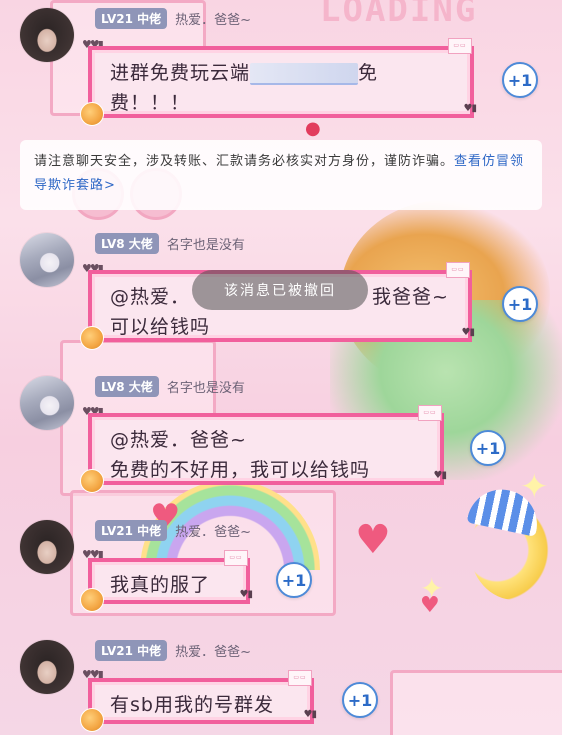 The image size is (562, 735). Describe the element at coordinates (240, 455) in the screenshot. I see `message-text: @热爱．爸爸~ 免费的不好用，我可以给钱吗` at that location.